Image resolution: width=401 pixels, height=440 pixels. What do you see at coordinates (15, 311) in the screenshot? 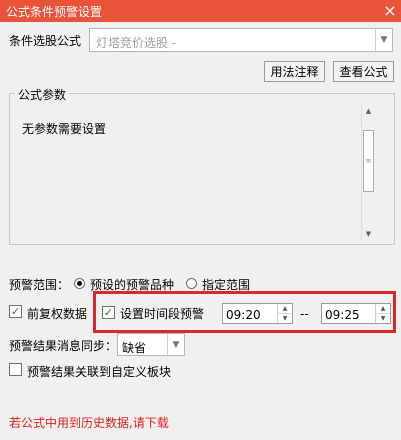
I see `adjust-data-checkbox: ✓` at bounding box center [15, 311].